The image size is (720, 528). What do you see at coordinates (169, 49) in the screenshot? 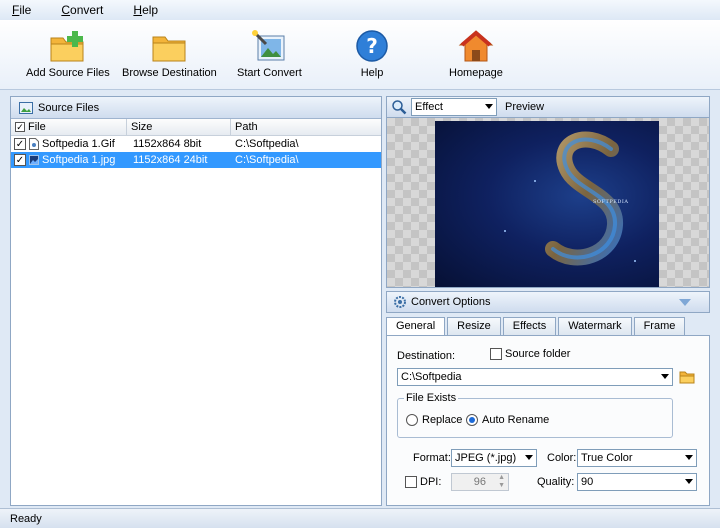
I see `folder-icon` at bounding box center [169, 49].